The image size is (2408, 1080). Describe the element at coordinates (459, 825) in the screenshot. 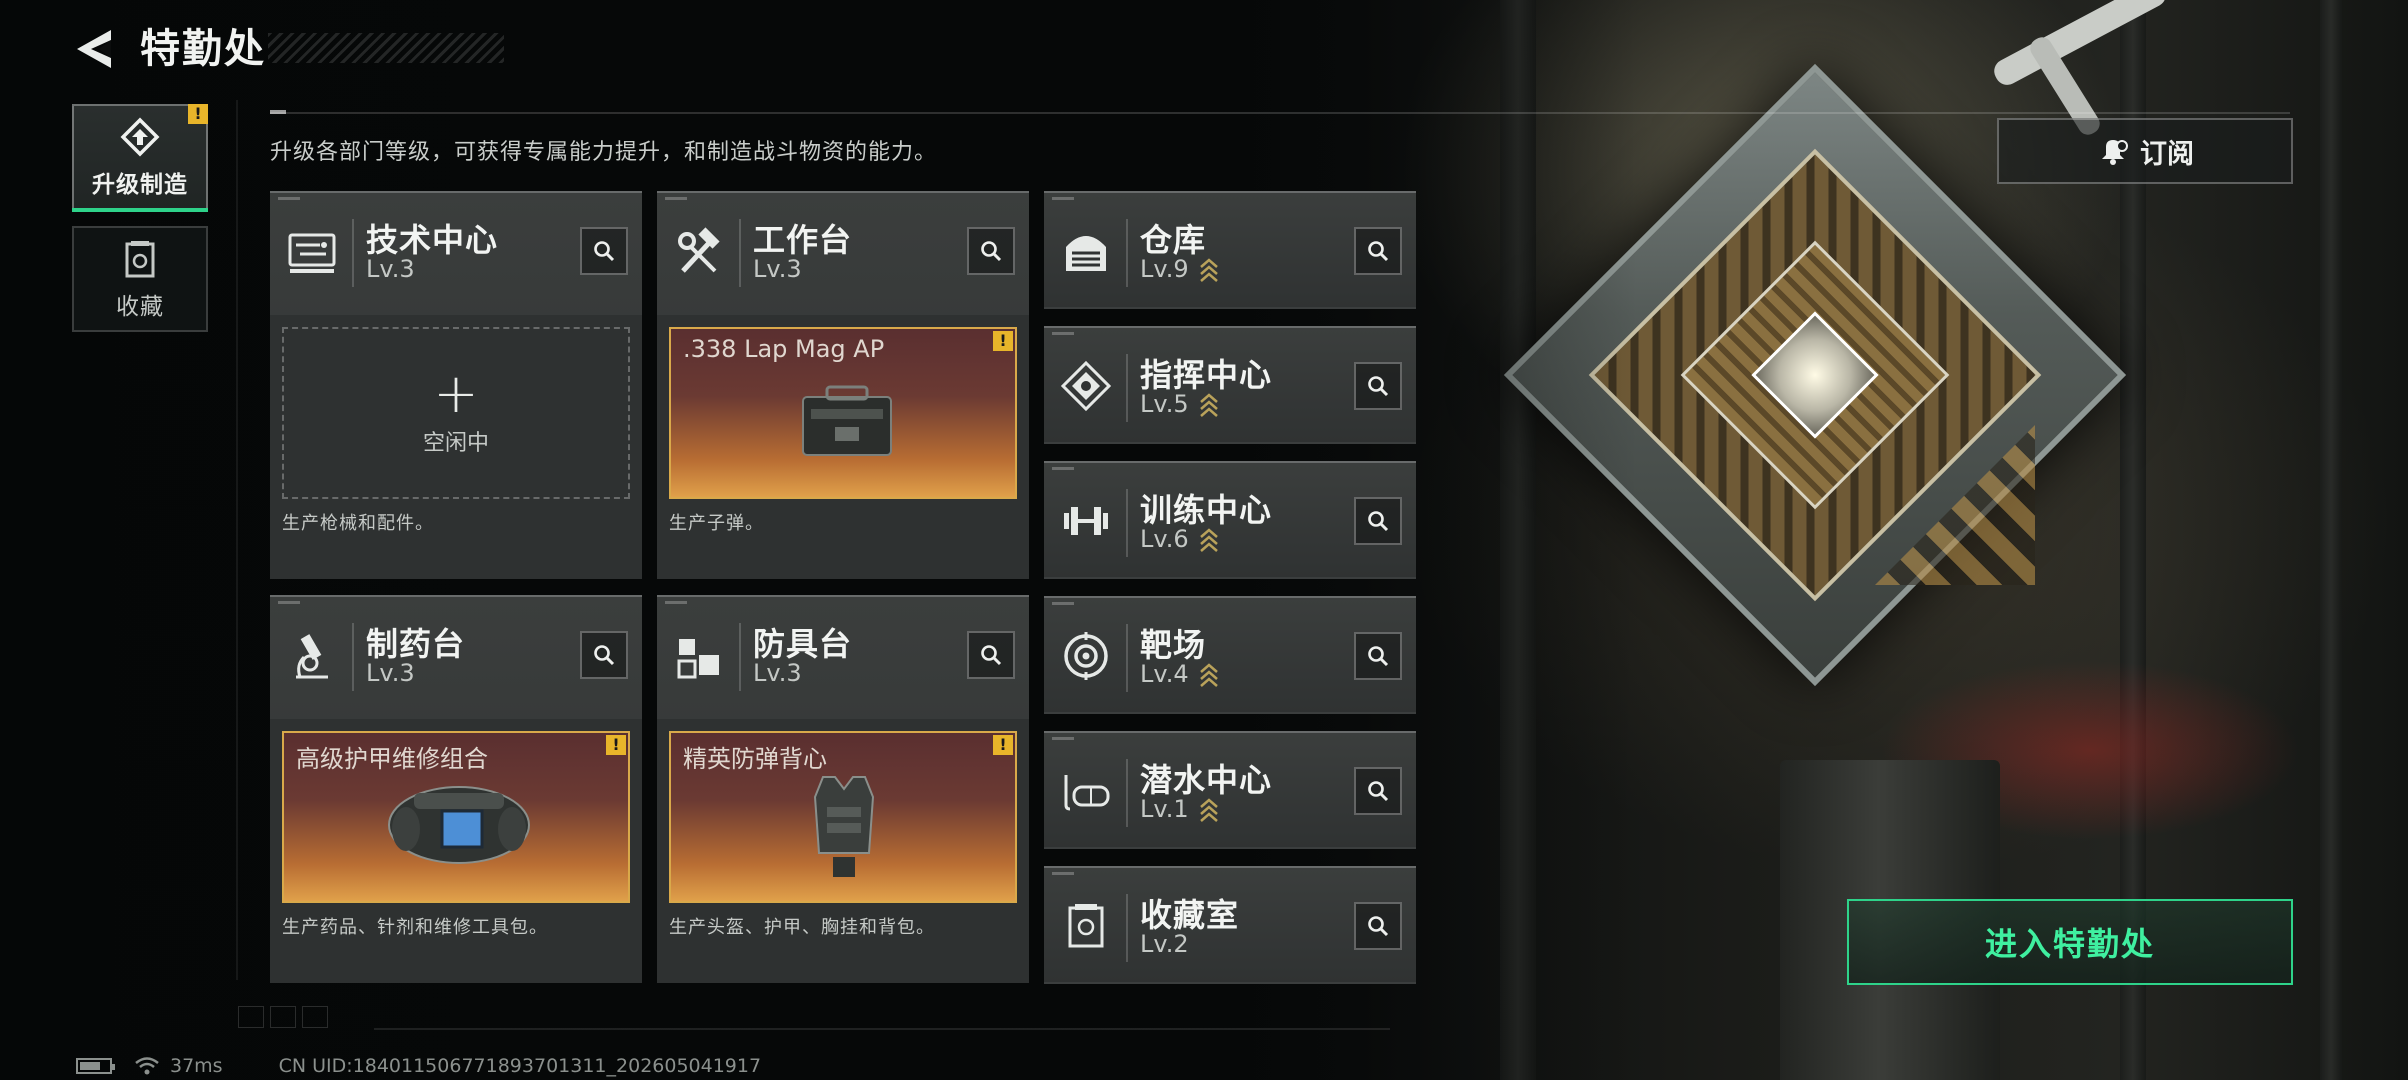

I see `repair-kit-bag-image` at that location.